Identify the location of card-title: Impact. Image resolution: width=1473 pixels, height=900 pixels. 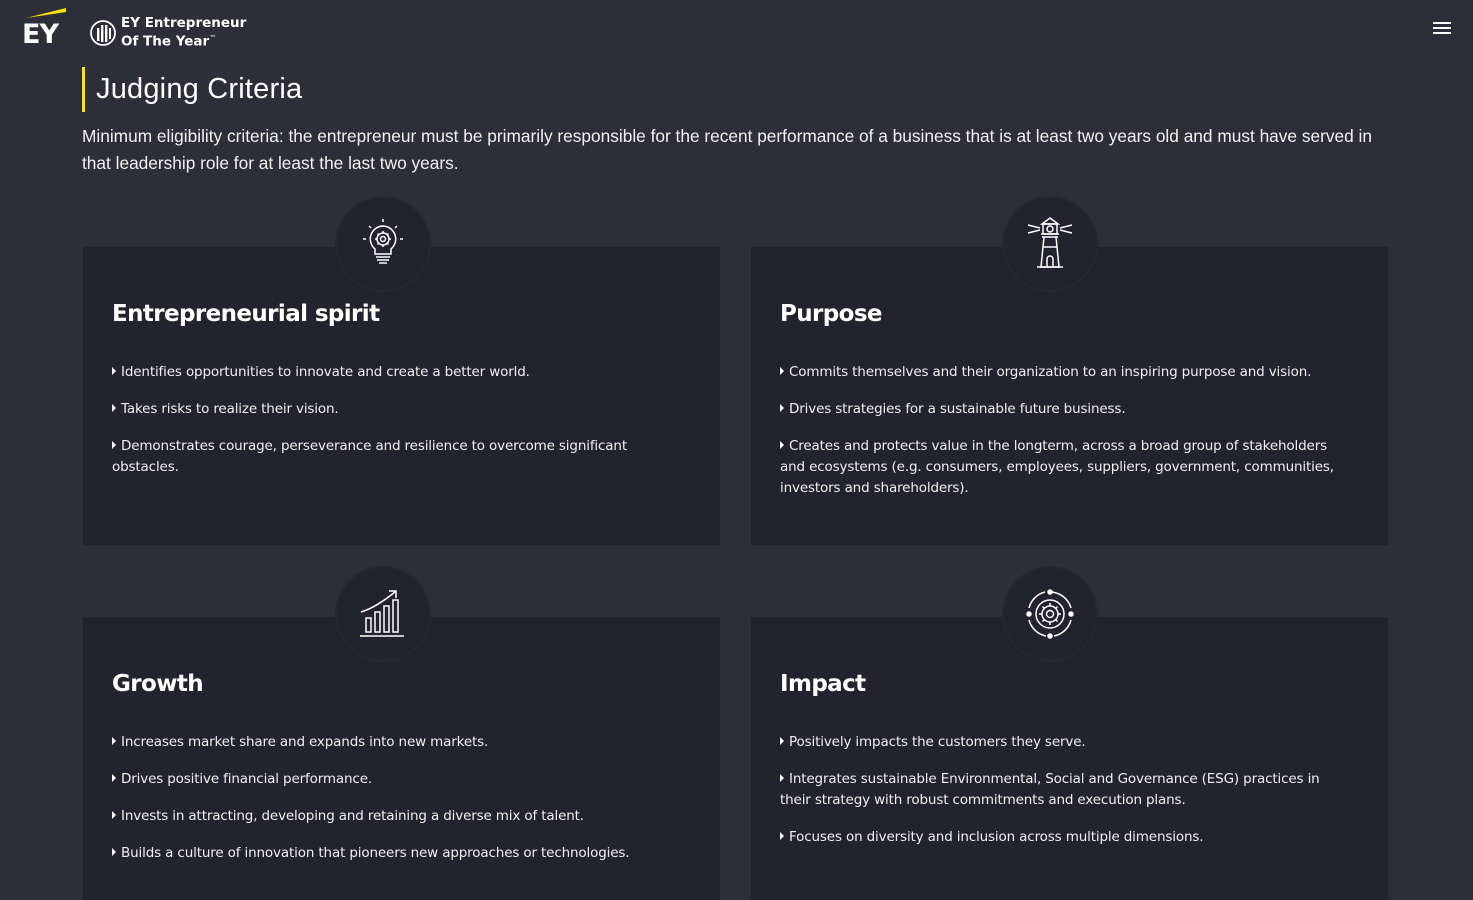
(823, 684).